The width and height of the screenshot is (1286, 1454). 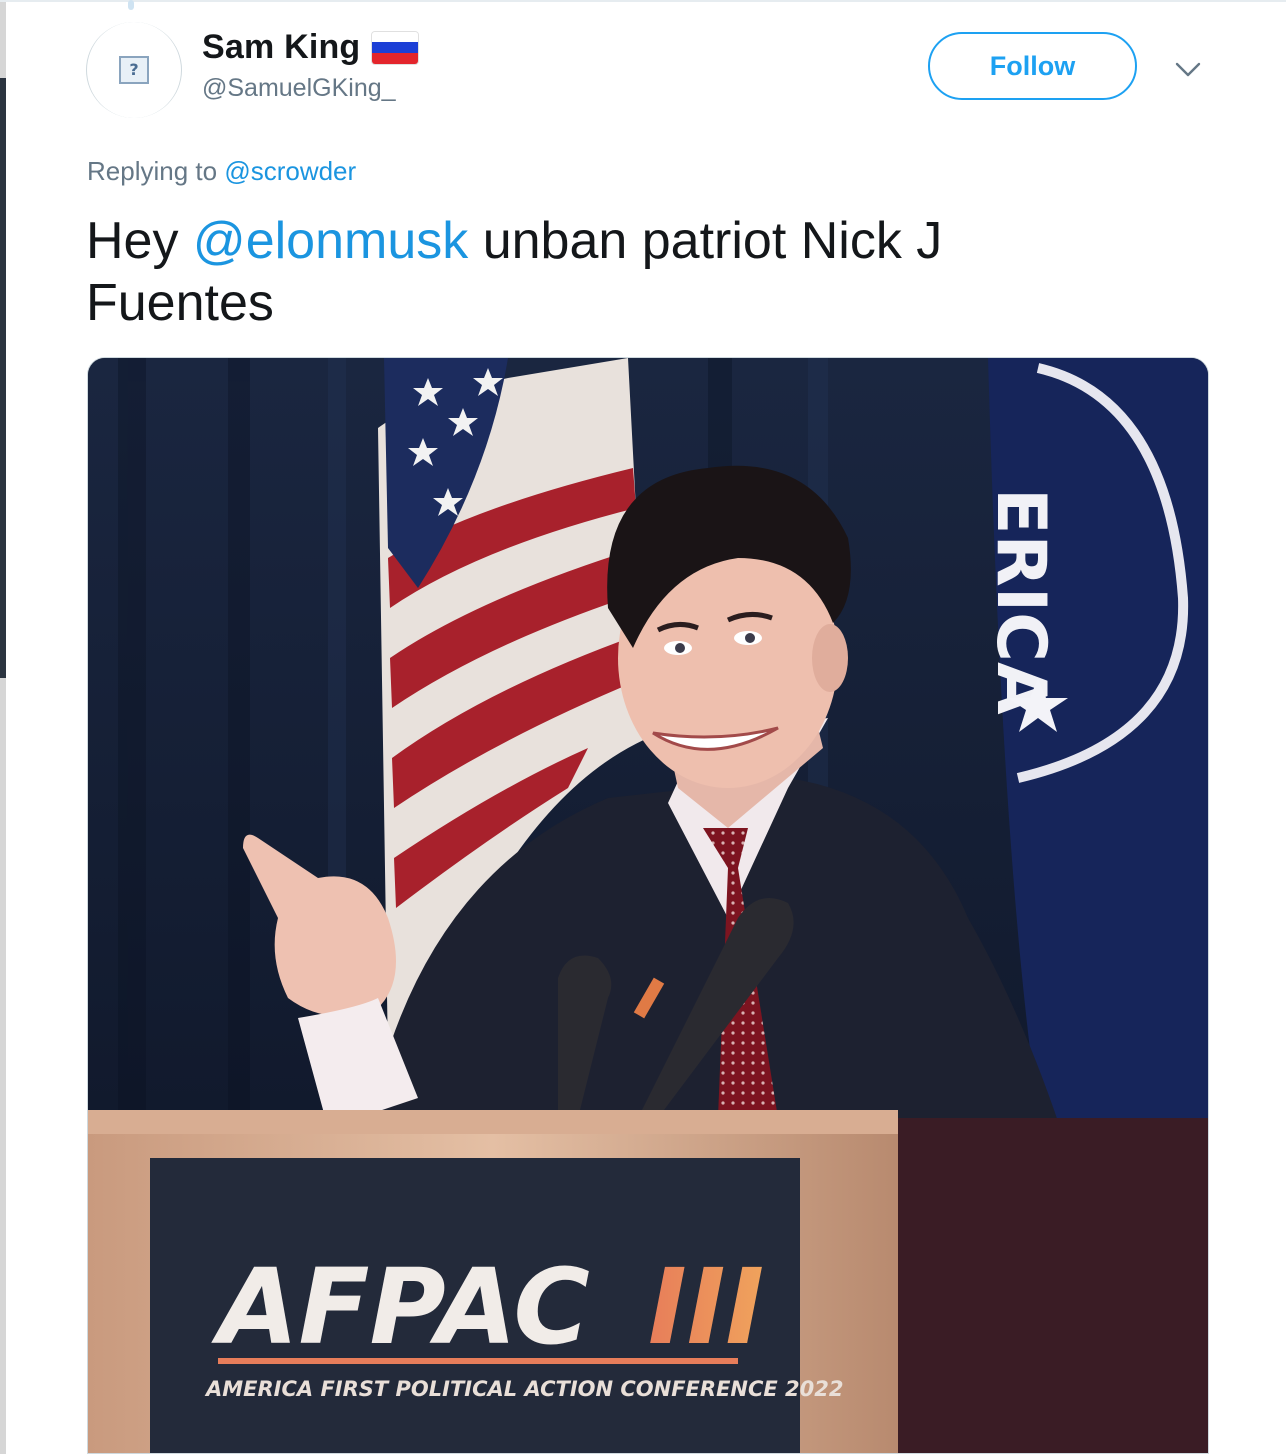 What do you see at coordinates (1020, 601) in the screenshot?
I see `banner-text: ERICA` at bounding box center [1020, 601].